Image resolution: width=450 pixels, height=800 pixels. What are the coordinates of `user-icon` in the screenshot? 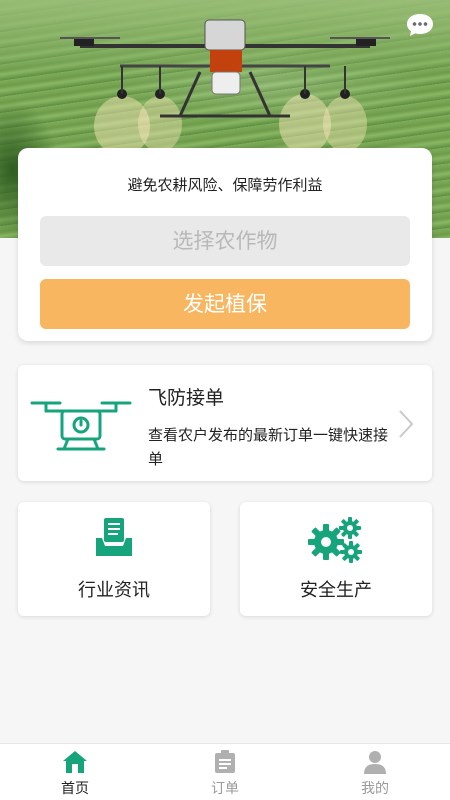 It's located at (375, 764).